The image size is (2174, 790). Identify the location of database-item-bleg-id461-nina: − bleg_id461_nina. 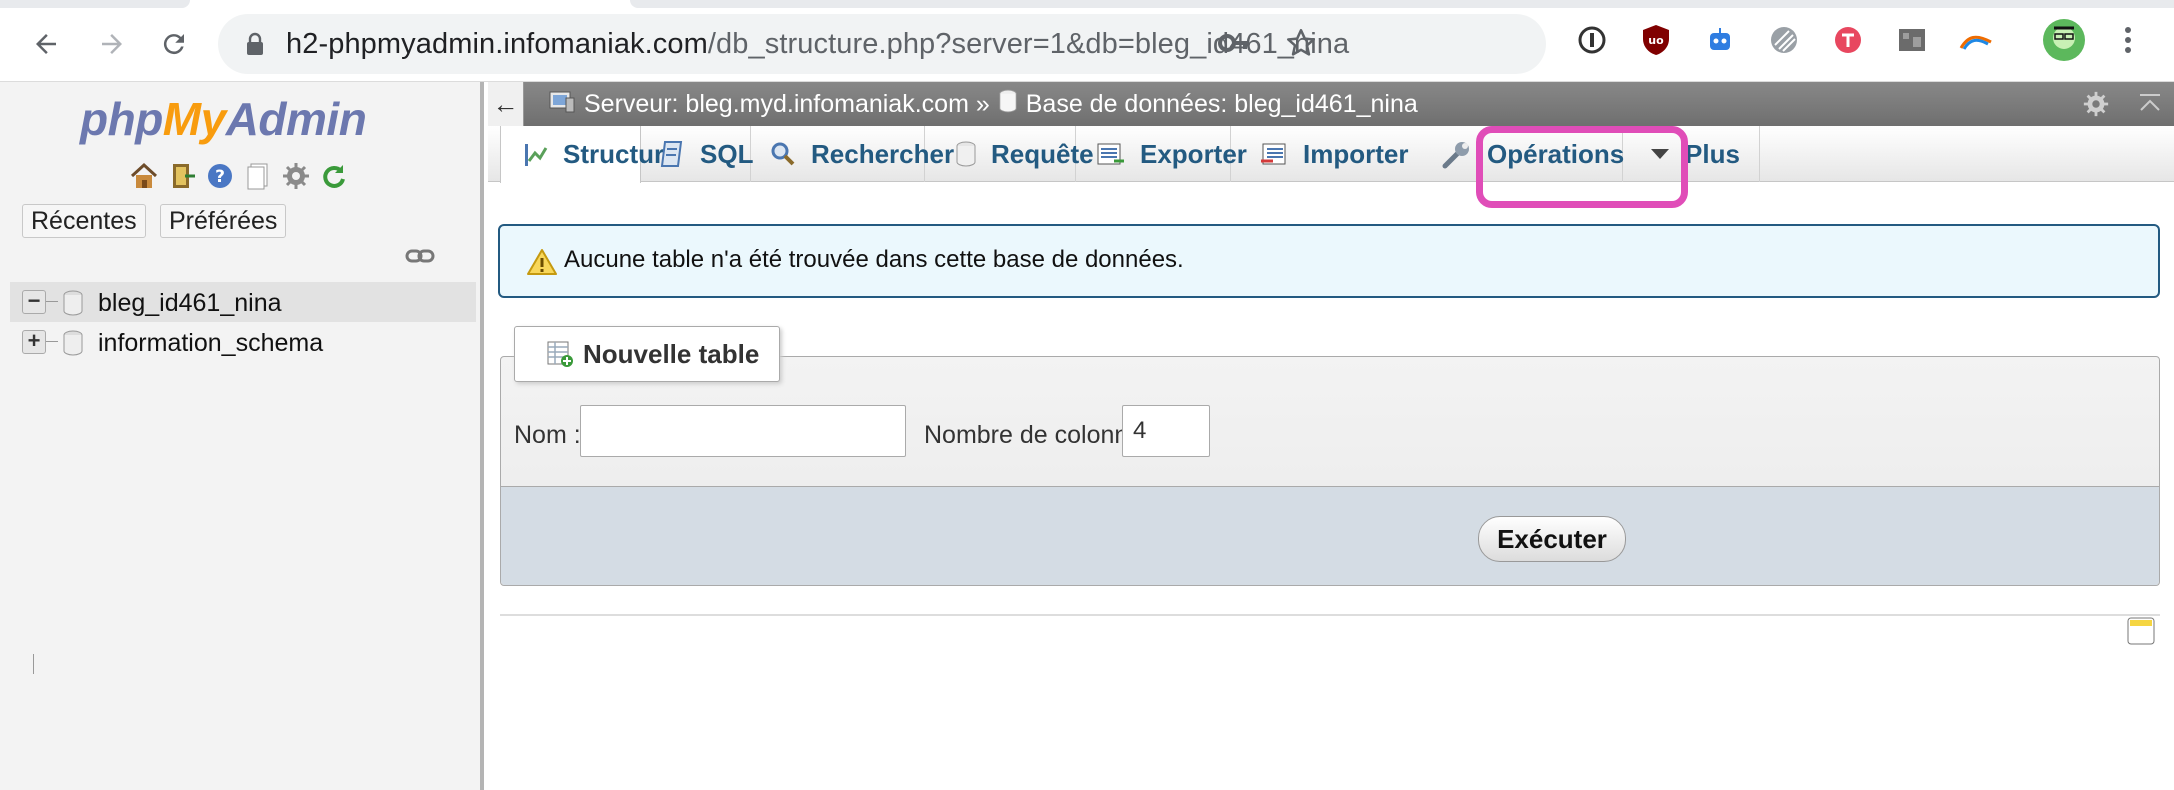
(243, 302).